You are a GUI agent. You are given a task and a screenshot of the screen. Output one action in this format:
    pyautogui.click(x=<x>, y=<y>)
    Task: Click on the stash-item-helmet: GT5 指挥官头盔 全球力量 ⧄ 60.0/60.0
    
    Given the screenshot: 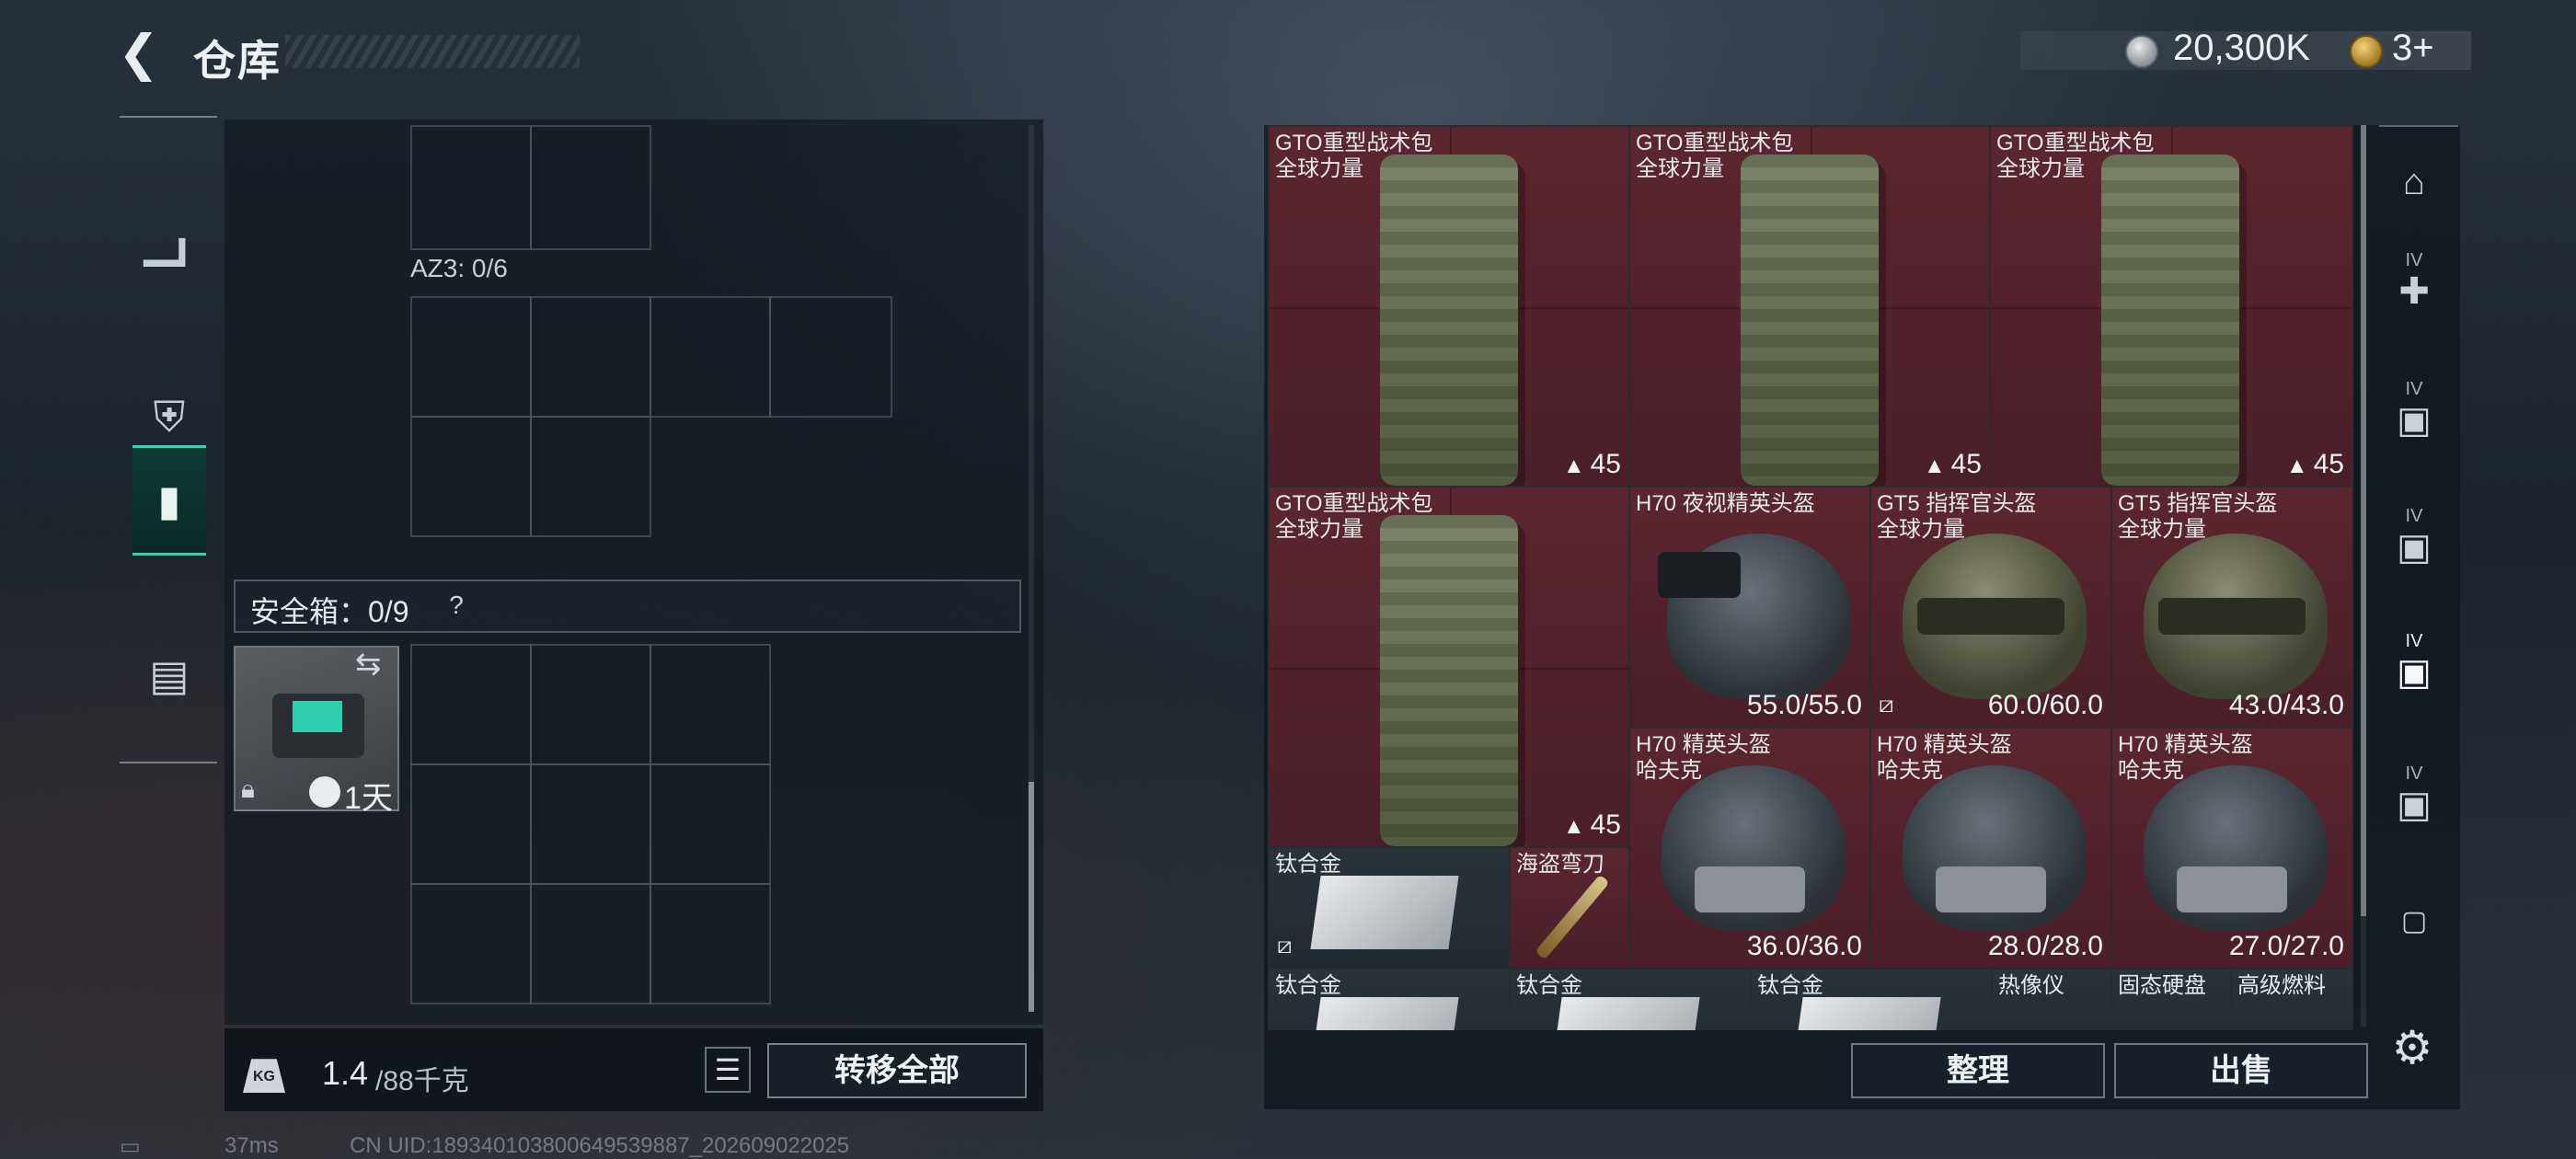 What is the action you would take?
    pyautogui.click(x=1990, y=607)
    